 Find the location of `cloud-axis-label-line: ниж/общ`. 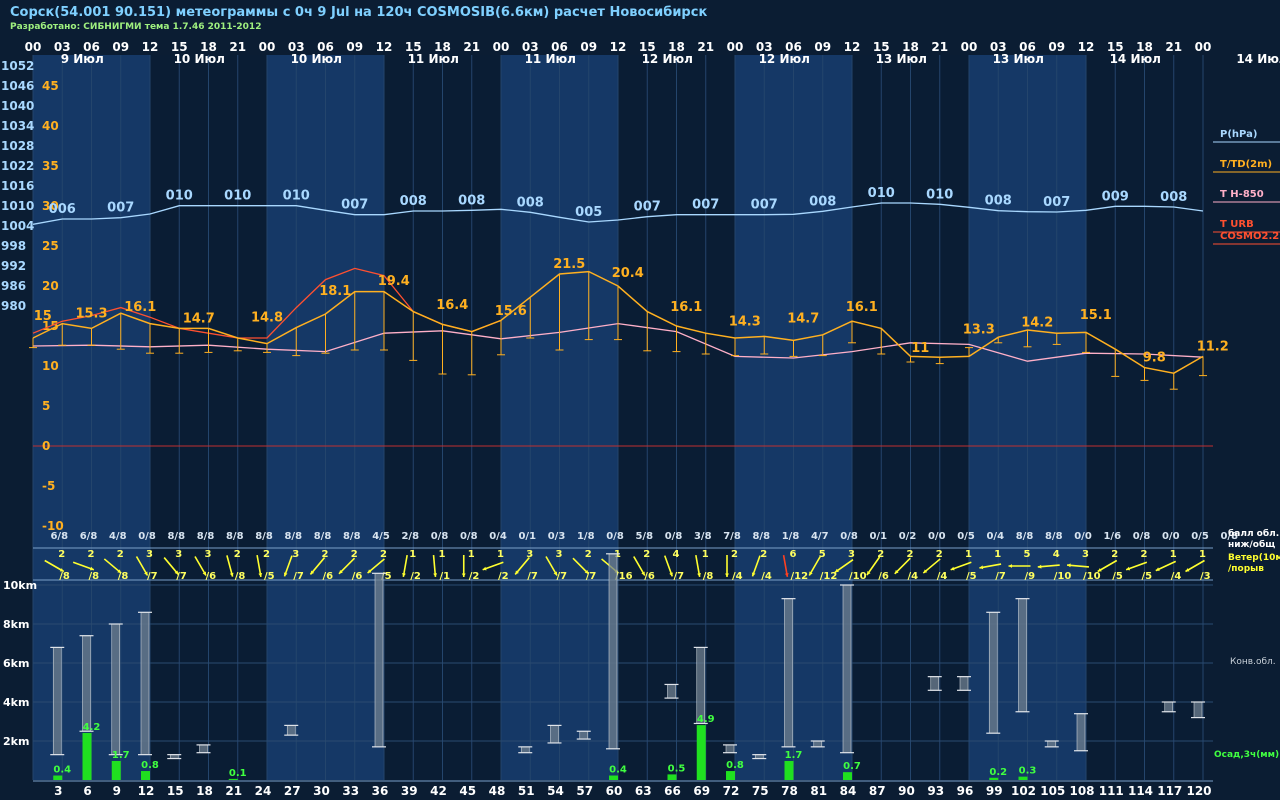

cloud-axis-label-line: ниж/общ is located at coordinates (1251, 544).